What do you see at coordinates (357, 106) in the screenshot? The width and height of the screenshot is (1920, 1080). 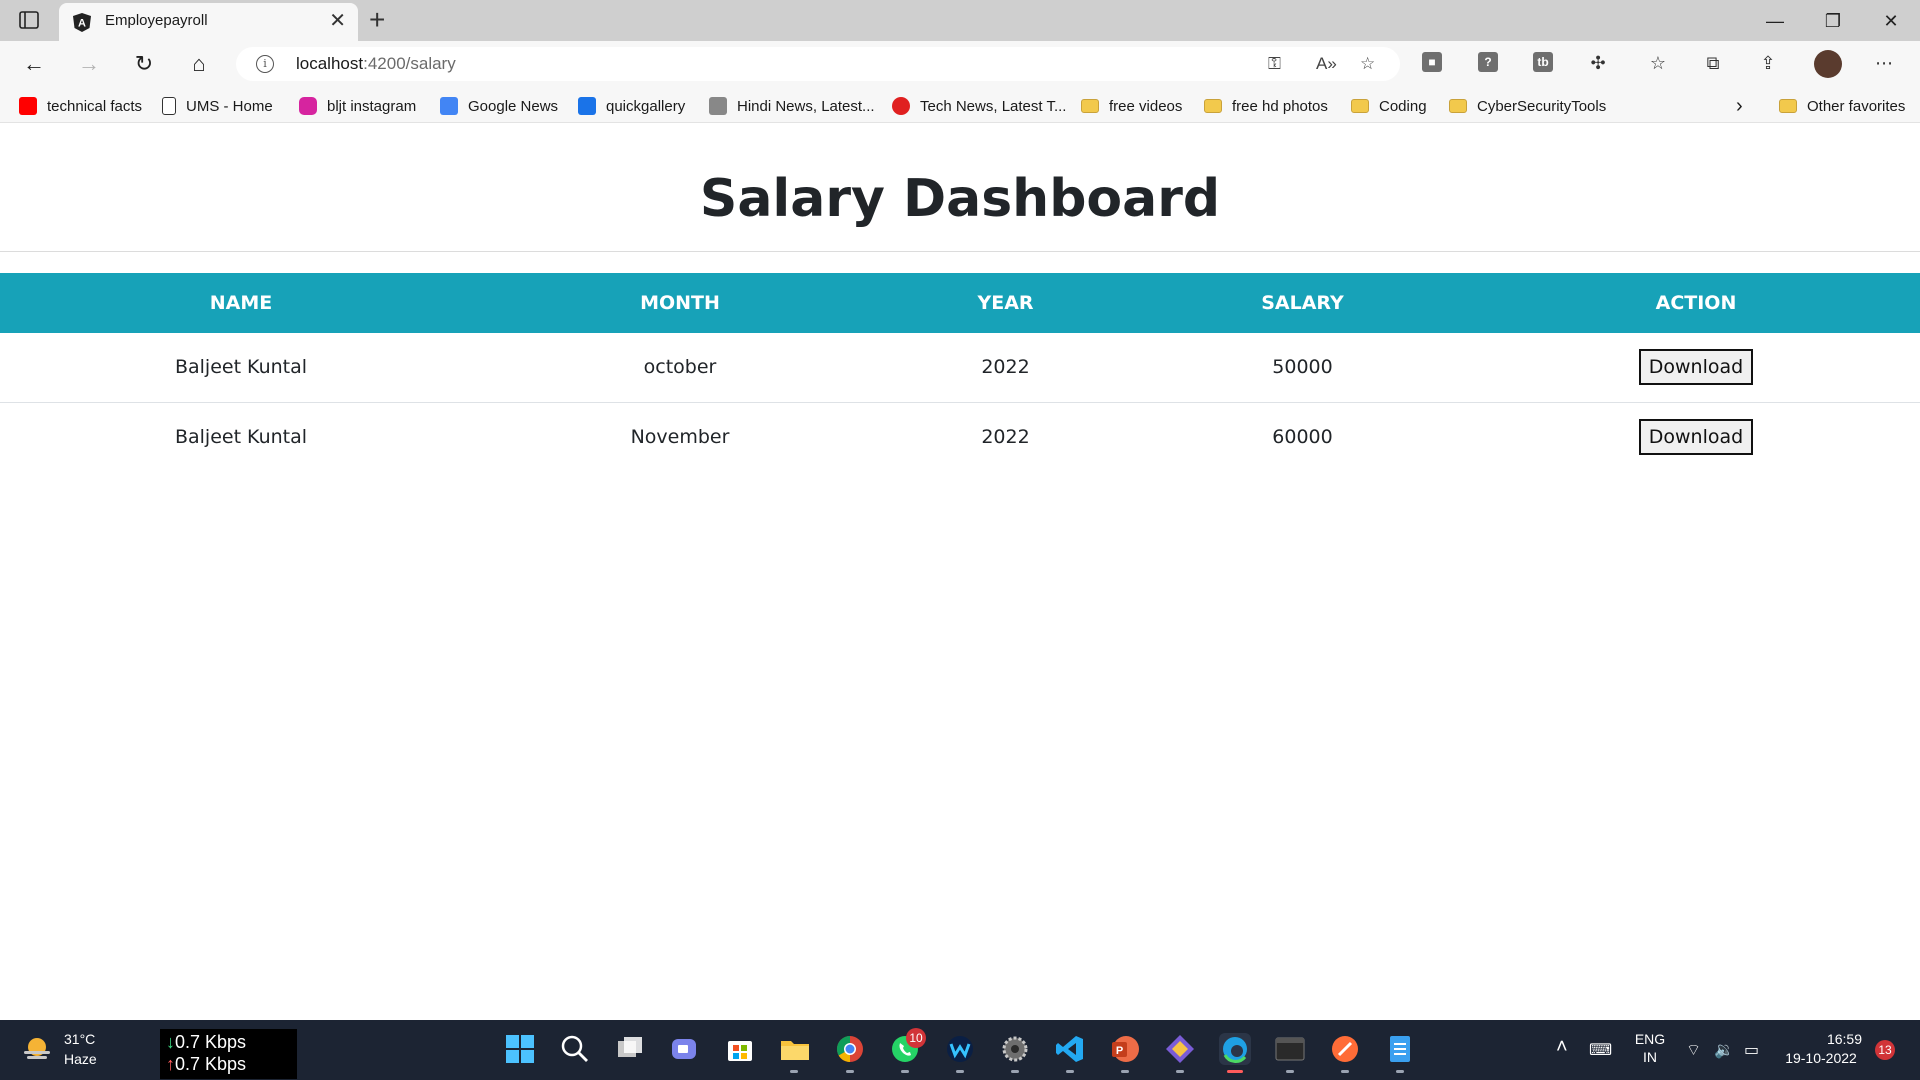 I see `favorite-item: bljt instagram` at bounding box center [357, 106].